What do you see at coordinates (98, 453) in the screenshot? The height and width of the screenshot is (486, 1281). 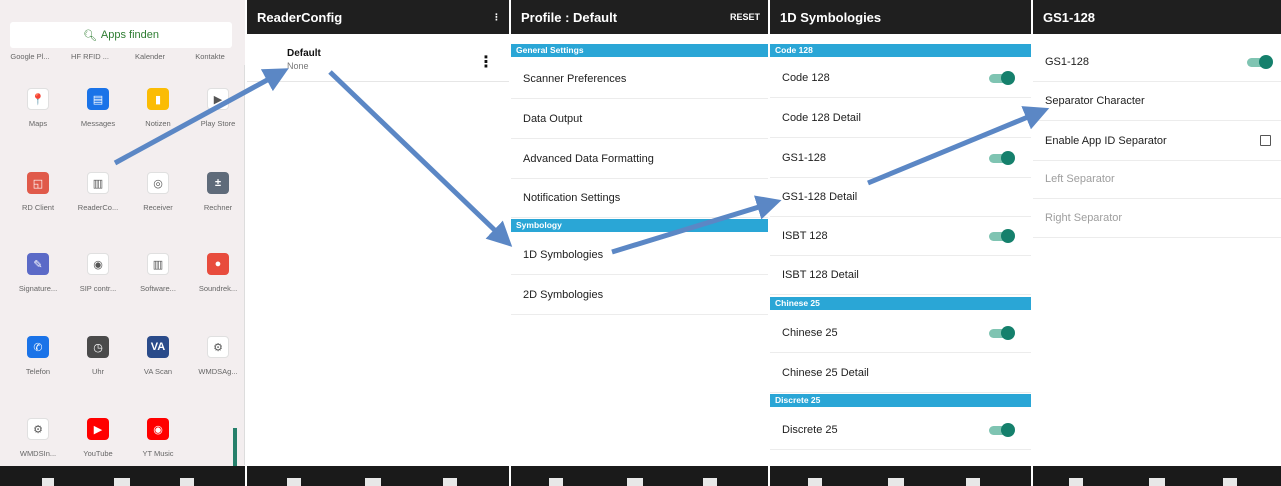 I see `app-label: YouTube` at bounding box center [98, 453].